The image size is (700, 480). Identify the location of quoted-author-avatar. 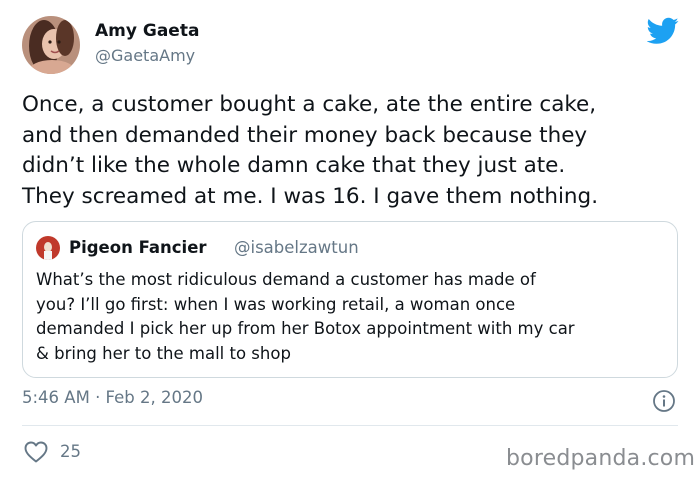
(48, 248).